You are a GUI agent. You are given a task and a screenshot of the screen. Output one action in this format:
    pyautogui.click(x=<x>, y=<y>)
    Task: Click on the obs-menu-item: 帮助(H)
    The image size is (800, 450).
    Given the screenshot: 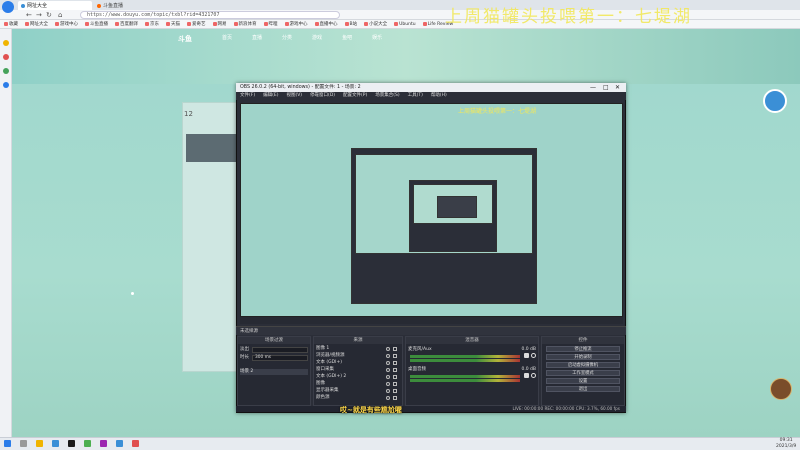 What is the action you would take?
    pyautogui.click(x=439, y=96)
    